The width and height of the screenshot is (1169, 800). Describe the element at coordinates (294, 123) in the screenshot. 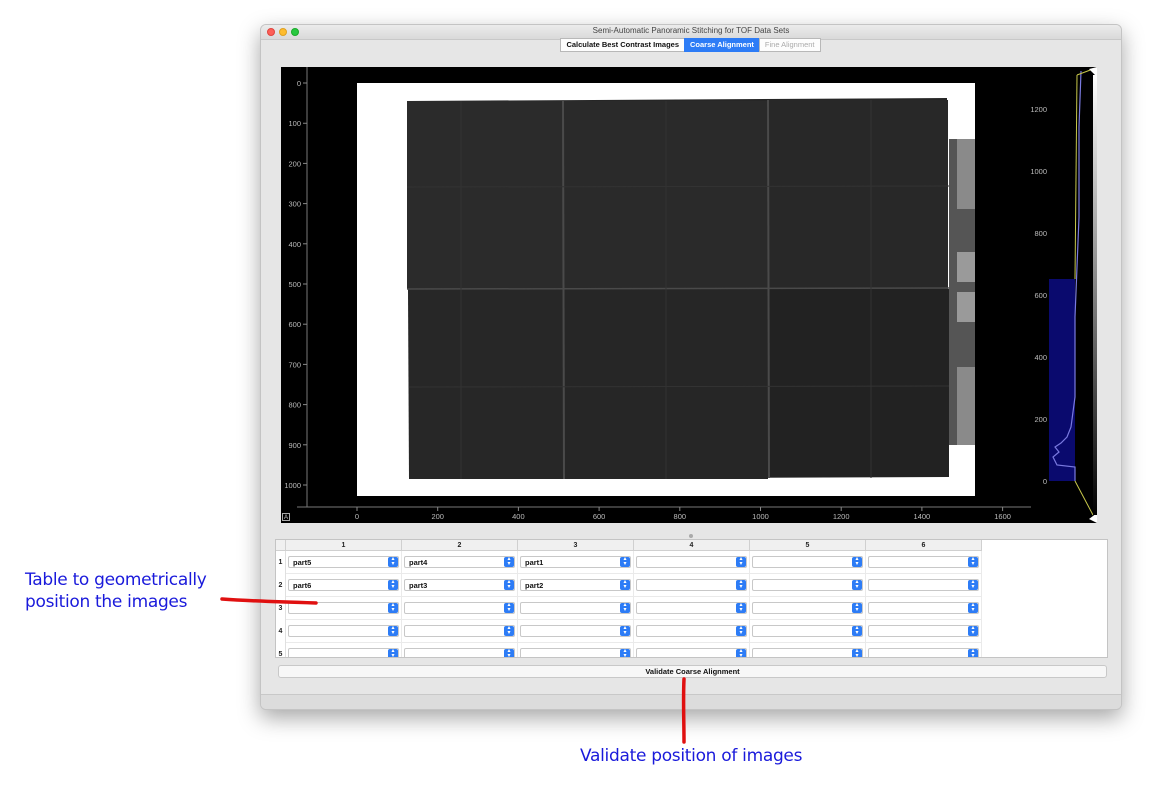

I see `y-tick-label: 100` at that location.